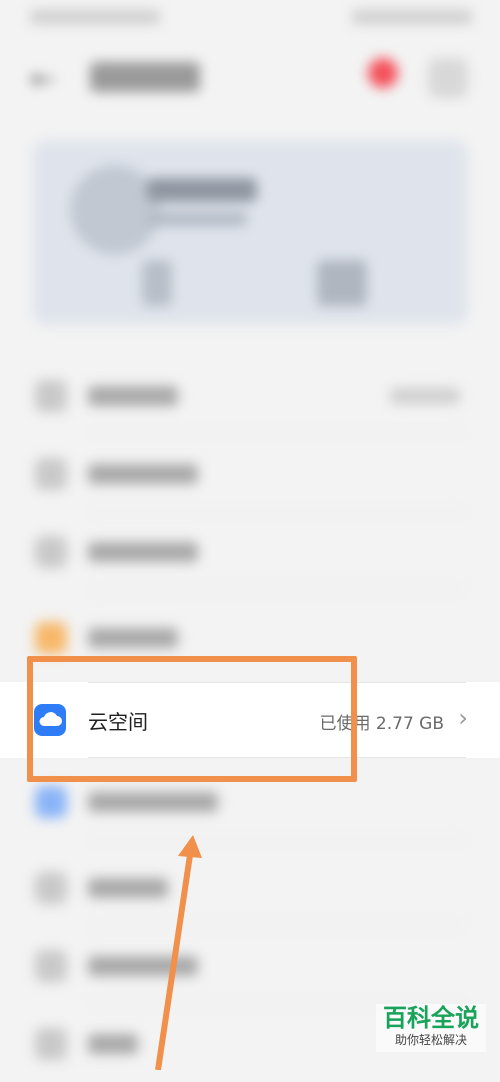  I want to click on watermark-subtitle: 助你轻松解决, so click(430, 1040).